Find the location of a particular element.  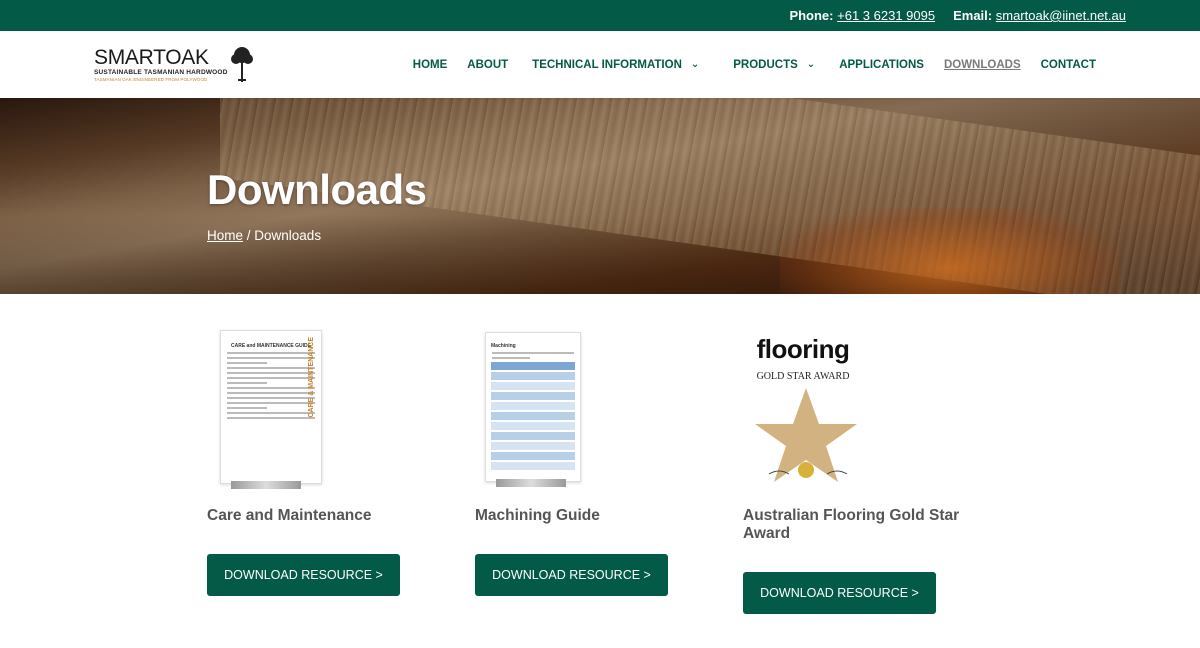

page-title: Downloads is located at coordinates (317, 189).